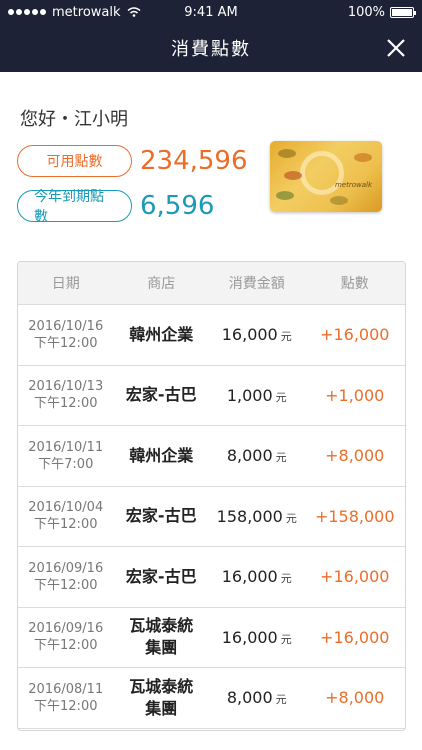  I want to click on status-left: metrowalk, so click(74, 12).